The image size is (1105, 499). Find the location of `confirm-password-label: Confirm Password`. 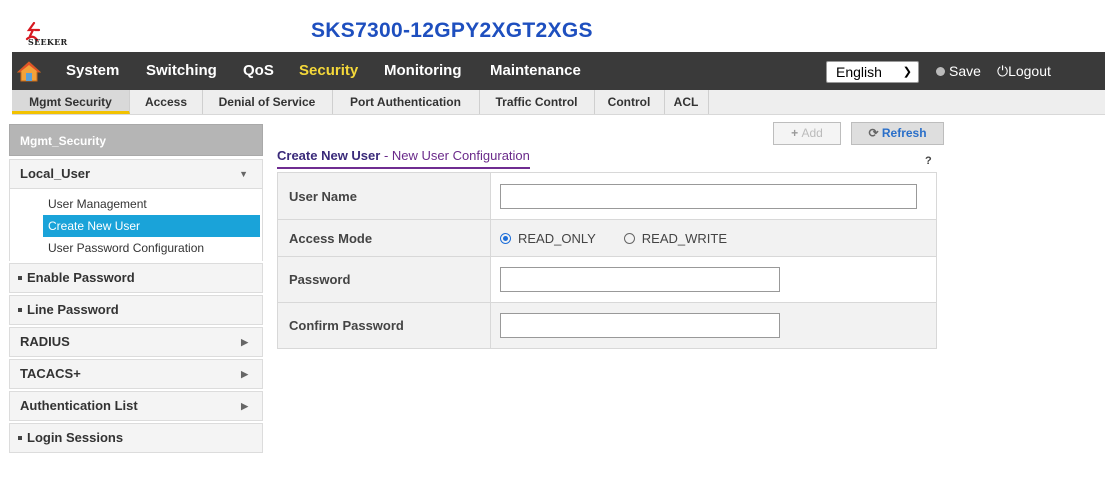

confirm-password-label: Confirm Password is located at coordinates (384, 325).